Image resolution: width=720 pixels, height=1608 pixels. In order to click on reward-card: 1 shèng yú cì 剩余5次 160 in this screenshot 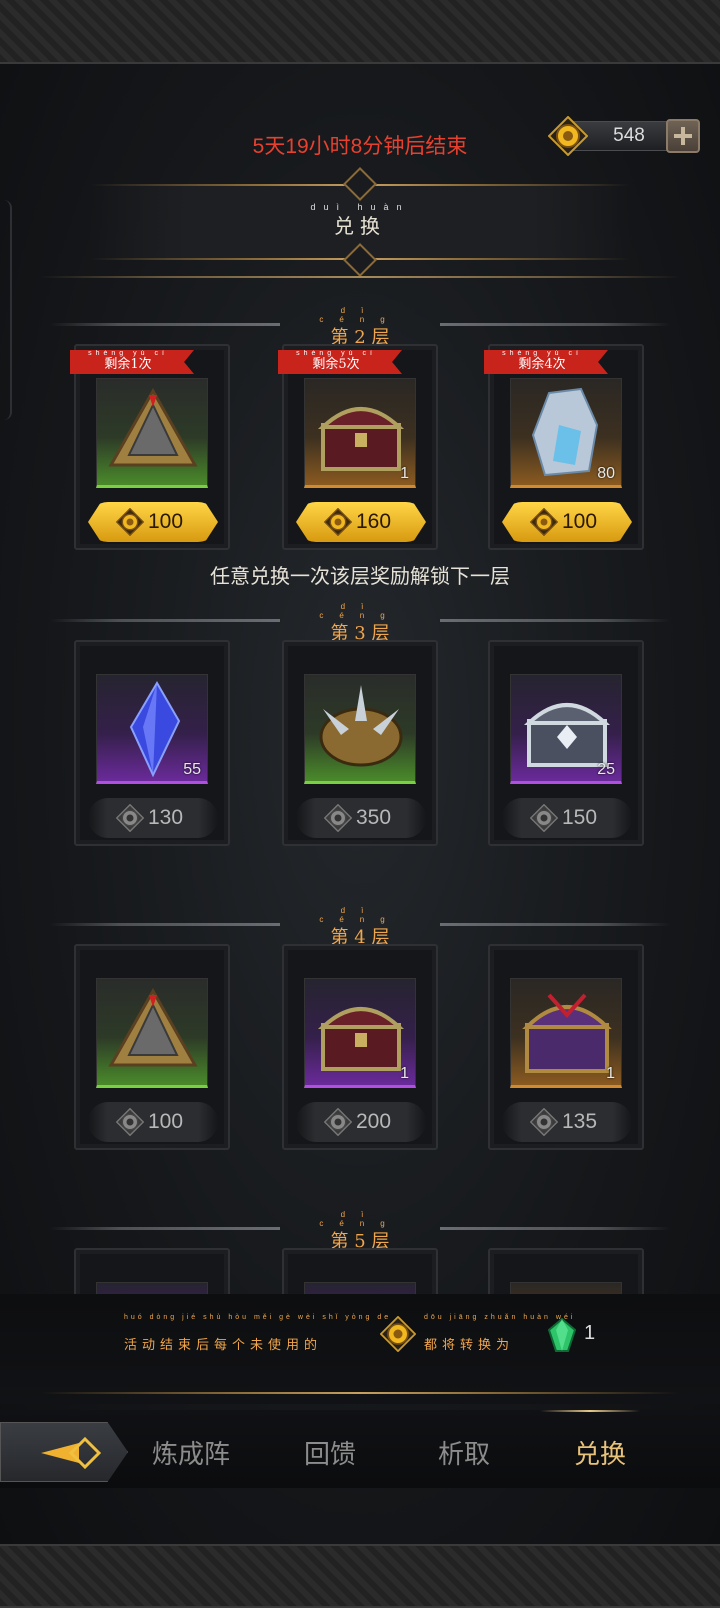, I will do `click(358, 447)`.